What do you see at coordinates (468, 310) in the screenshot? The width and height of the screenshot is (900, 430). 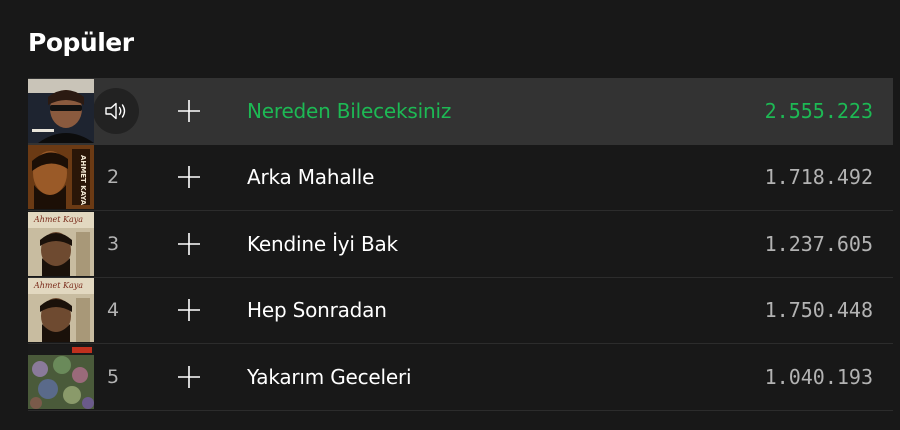 I see `track-title: Hep Sonradan` at bounding box center [468, 310].